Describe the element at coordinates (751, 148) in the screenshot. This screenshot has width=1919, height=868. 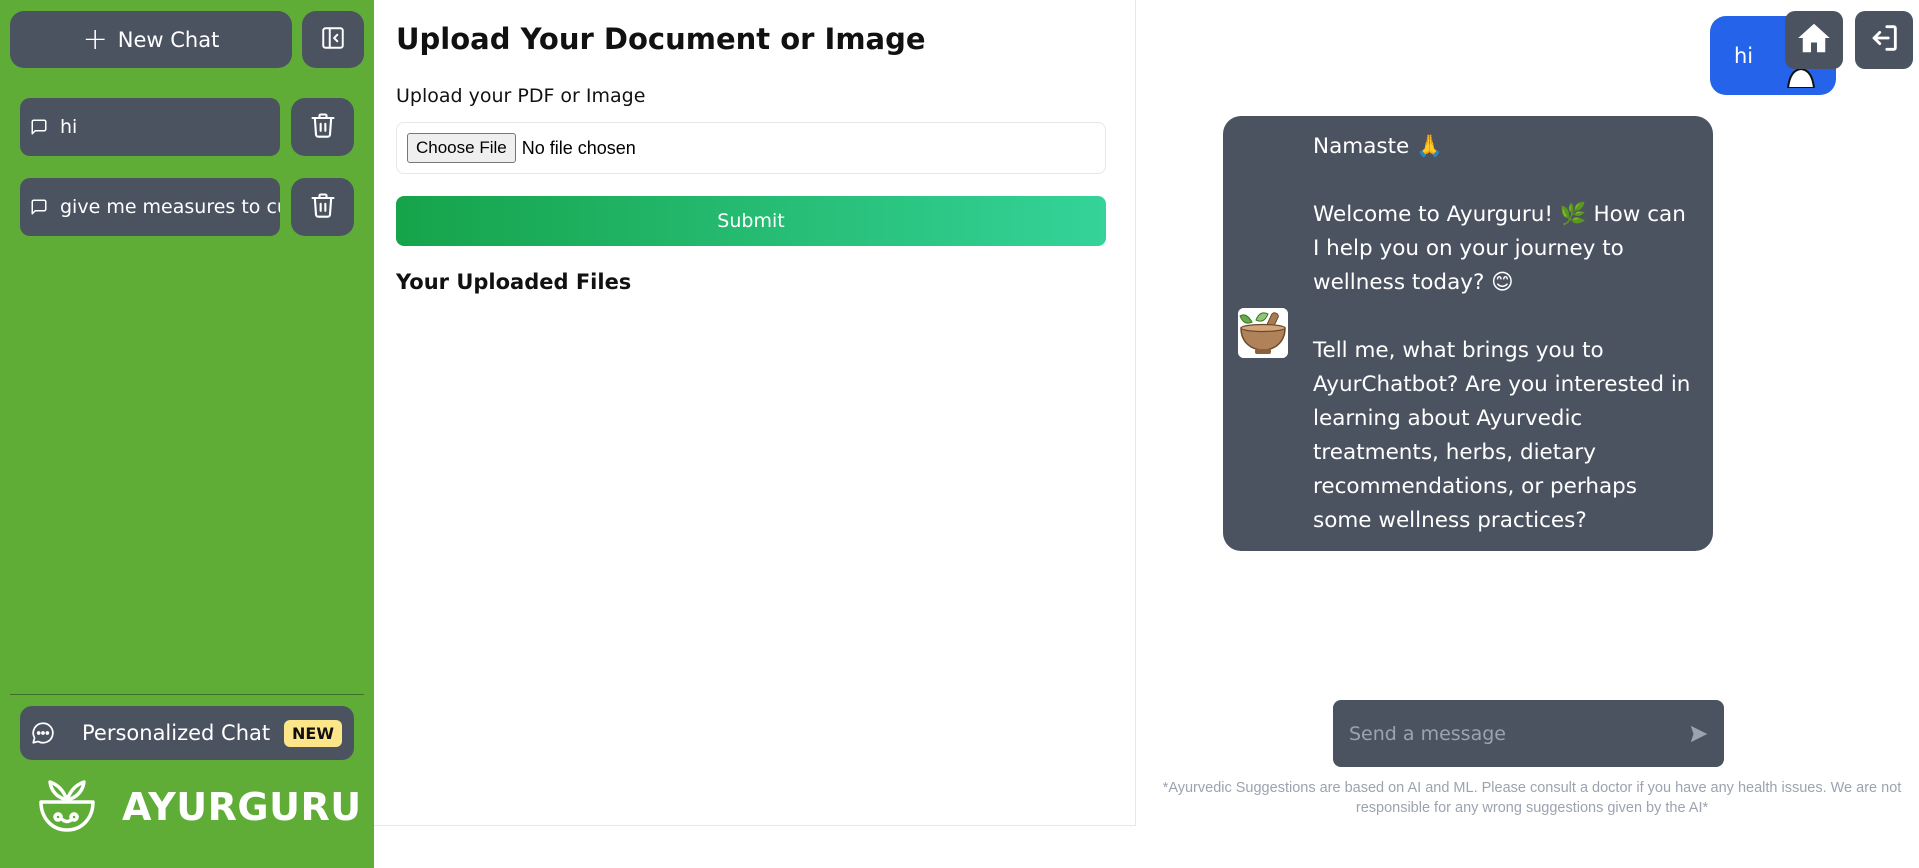
I see `file-input: Choose File No file chosen` at that location.